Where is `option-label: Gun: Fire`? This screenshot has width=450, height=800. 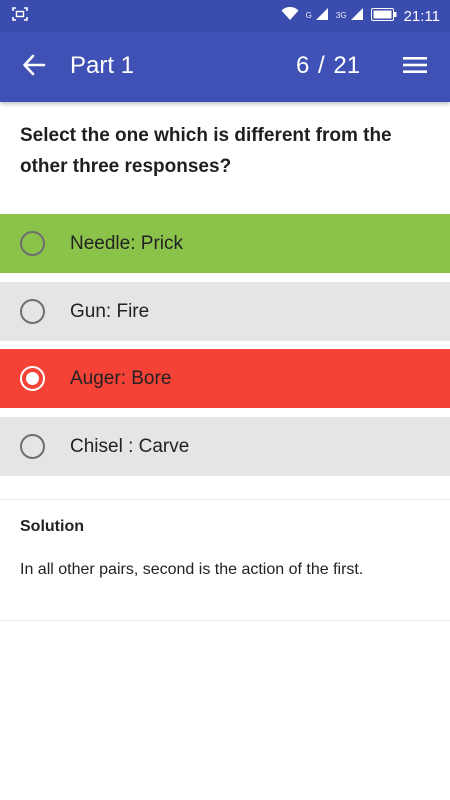 option-label: Gun: Fire is located at coordinates (110, 311).